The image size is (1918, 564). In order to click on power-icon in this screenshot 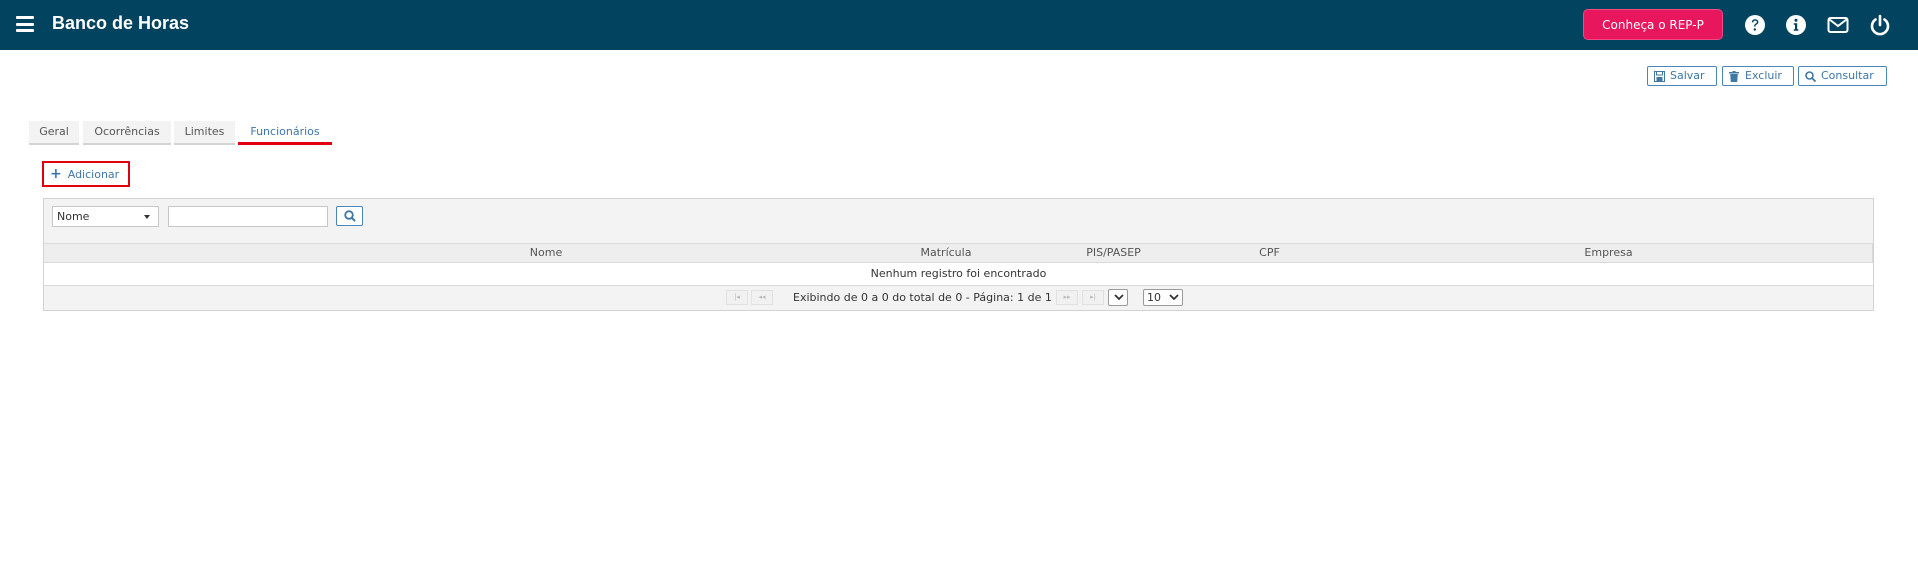, I will do `click(1880, 25)`.